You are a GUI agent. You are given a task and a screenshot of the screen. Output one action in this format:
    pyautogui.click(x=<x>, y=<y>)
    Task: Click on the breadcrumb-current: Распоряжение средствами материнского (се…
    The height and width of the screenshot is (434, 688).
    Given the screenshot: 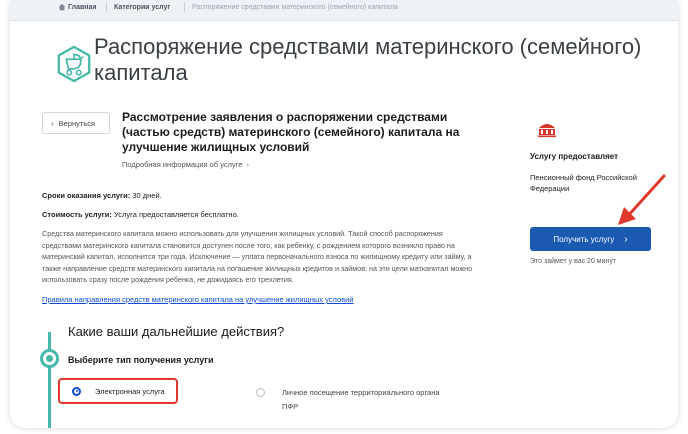 What is the action you would take?
    pyautogui.click(x=295, y=7)
    